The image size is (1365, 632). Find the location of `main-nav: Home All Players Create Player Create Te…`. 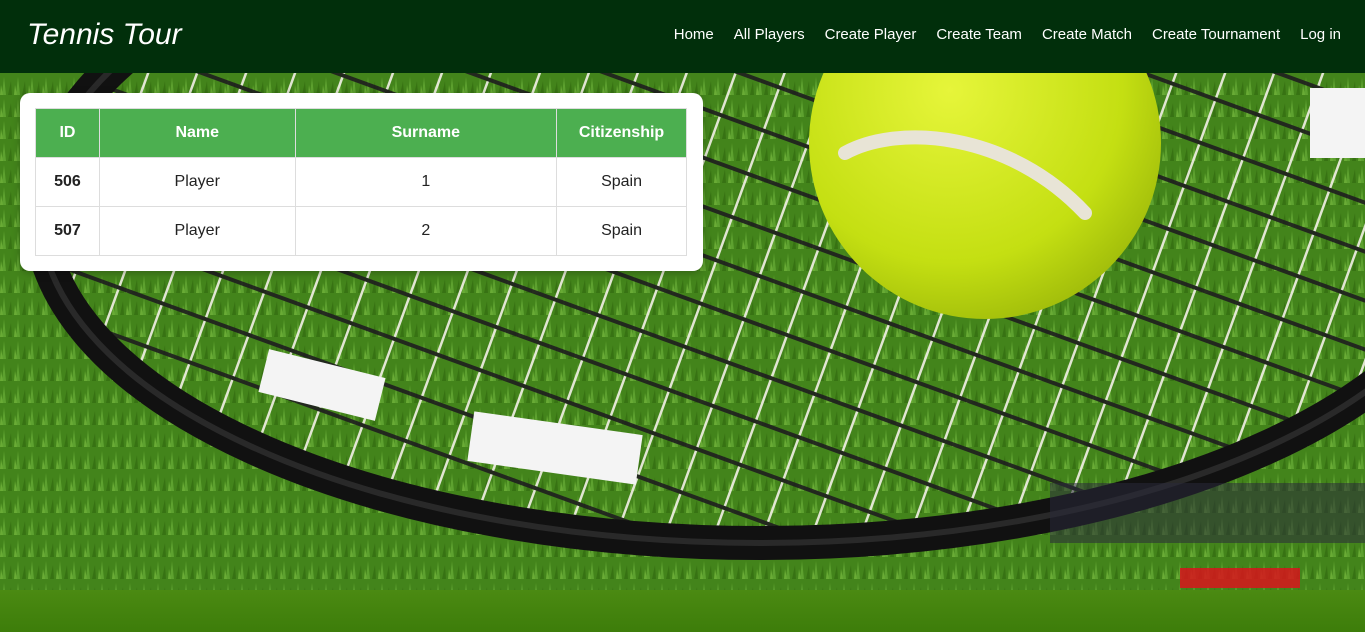

main-nav: Home All Players Create Player Create Te… is located at coordinates (1007, 34).